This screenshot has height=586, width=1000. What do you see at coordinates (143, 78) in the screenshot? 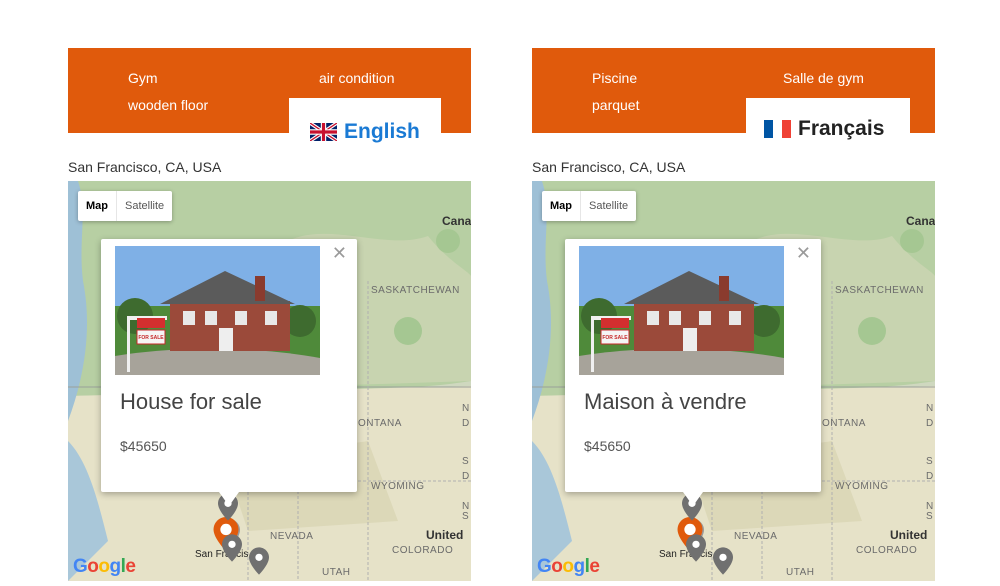
I see `feature-item: Gym` at bounding box center [143, 78].